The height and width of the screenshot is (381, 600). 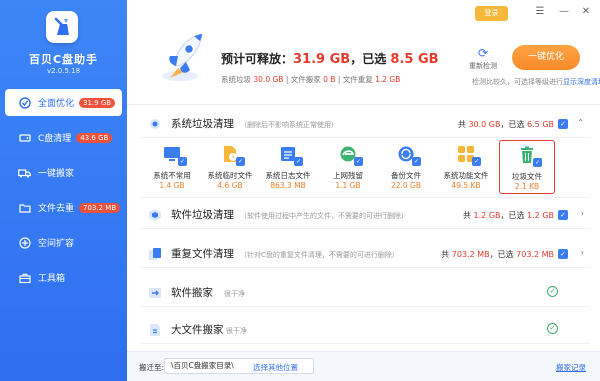 I want to click on section-title: 大文件搬家, so click(x=197, y=330).